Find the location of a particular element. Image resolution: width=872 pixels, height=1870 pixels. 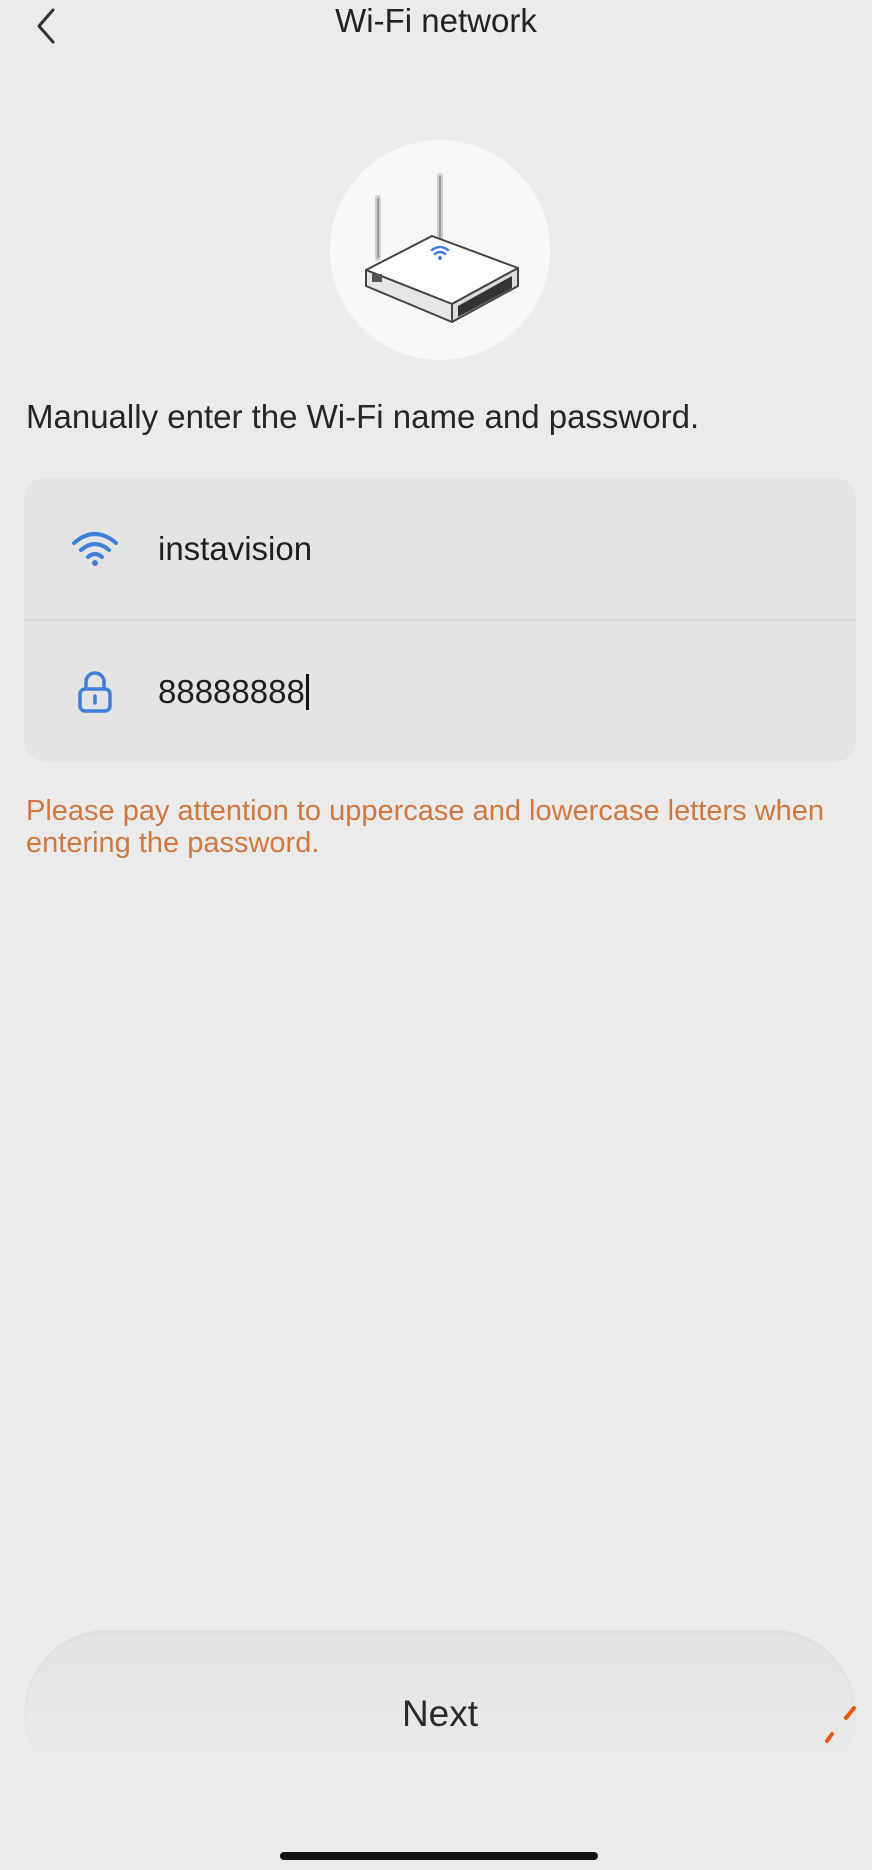

router-icon is located at coordinates (442, 248).